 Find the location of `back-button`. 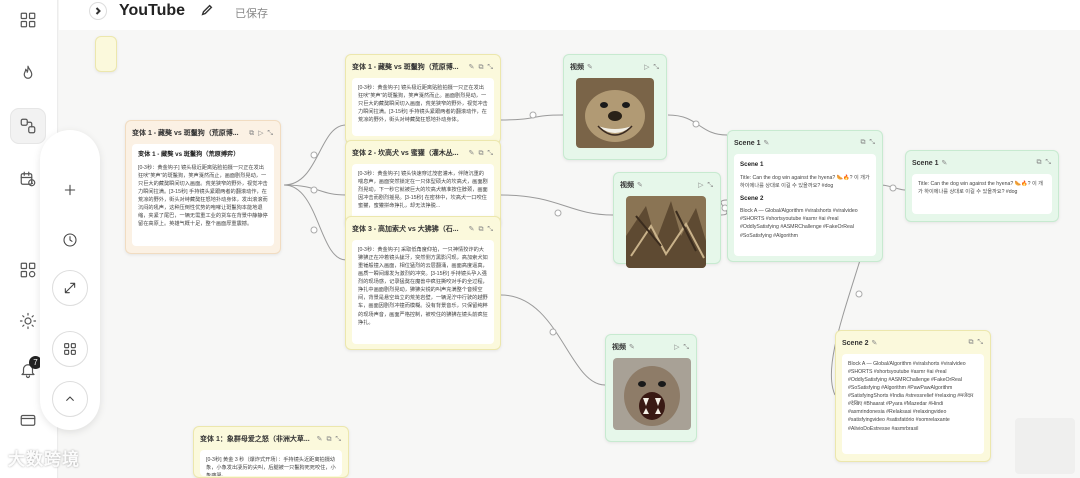

back-button is located at coordinates (98, 11).